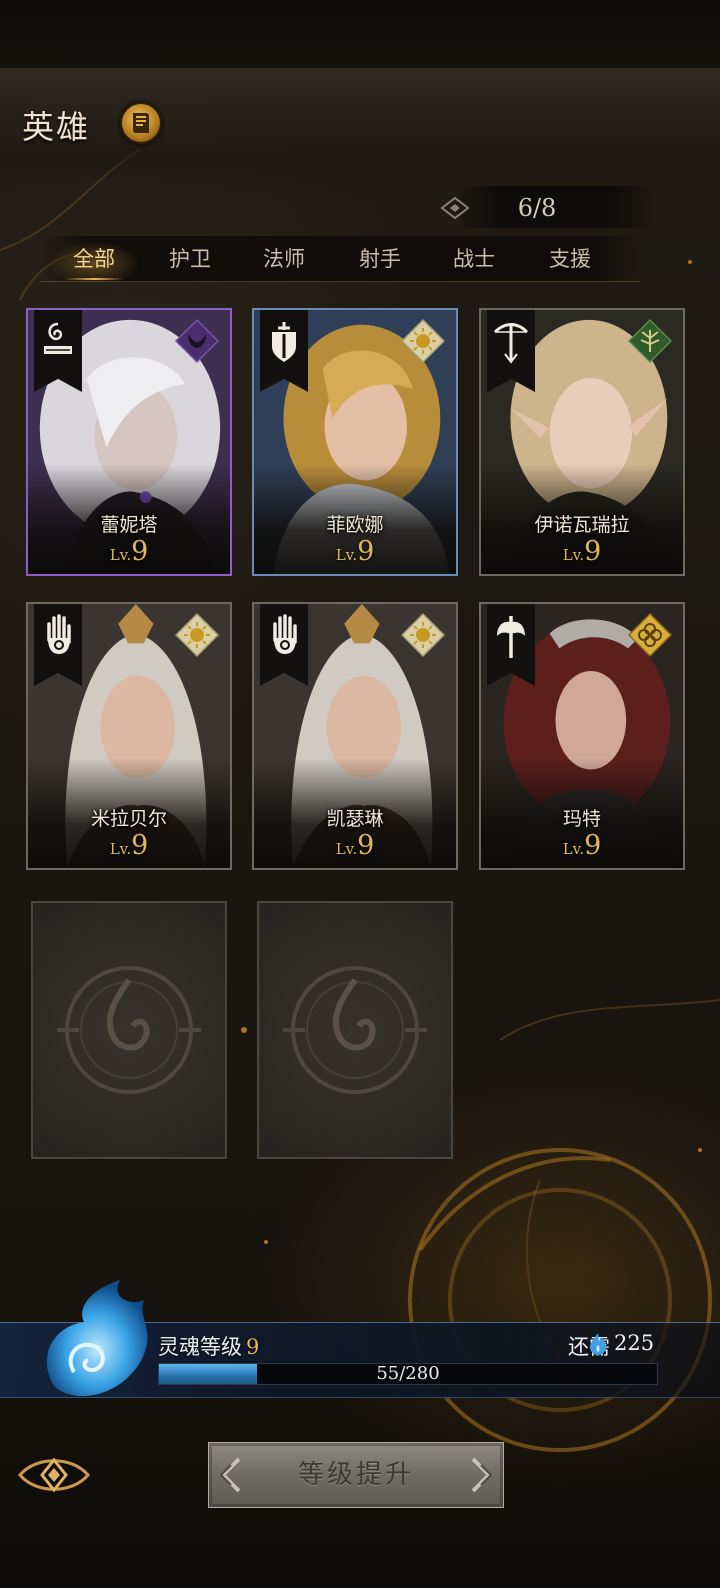 This screenshot has height=1588, width=720. I want to click on level-up-button: 等级提升, so click(356, 1475).